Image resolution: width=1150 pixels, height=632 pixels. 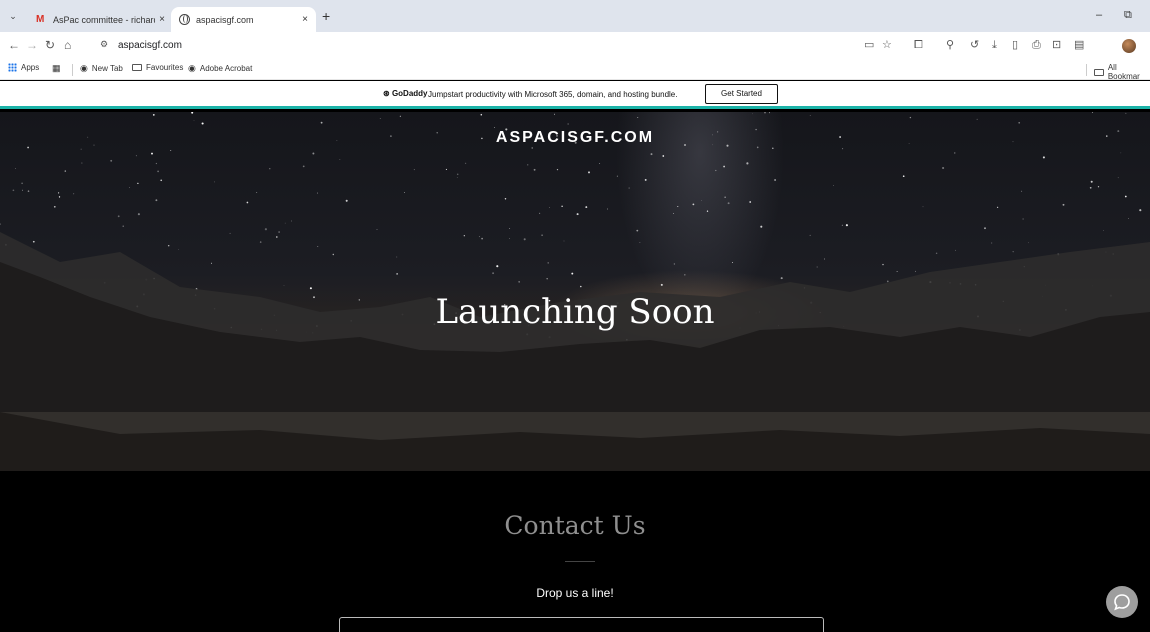 What do you see at coordinates (994, 45) in the screenshot?
I see `download-icon: ⤓` at bounding box center [994, 45].